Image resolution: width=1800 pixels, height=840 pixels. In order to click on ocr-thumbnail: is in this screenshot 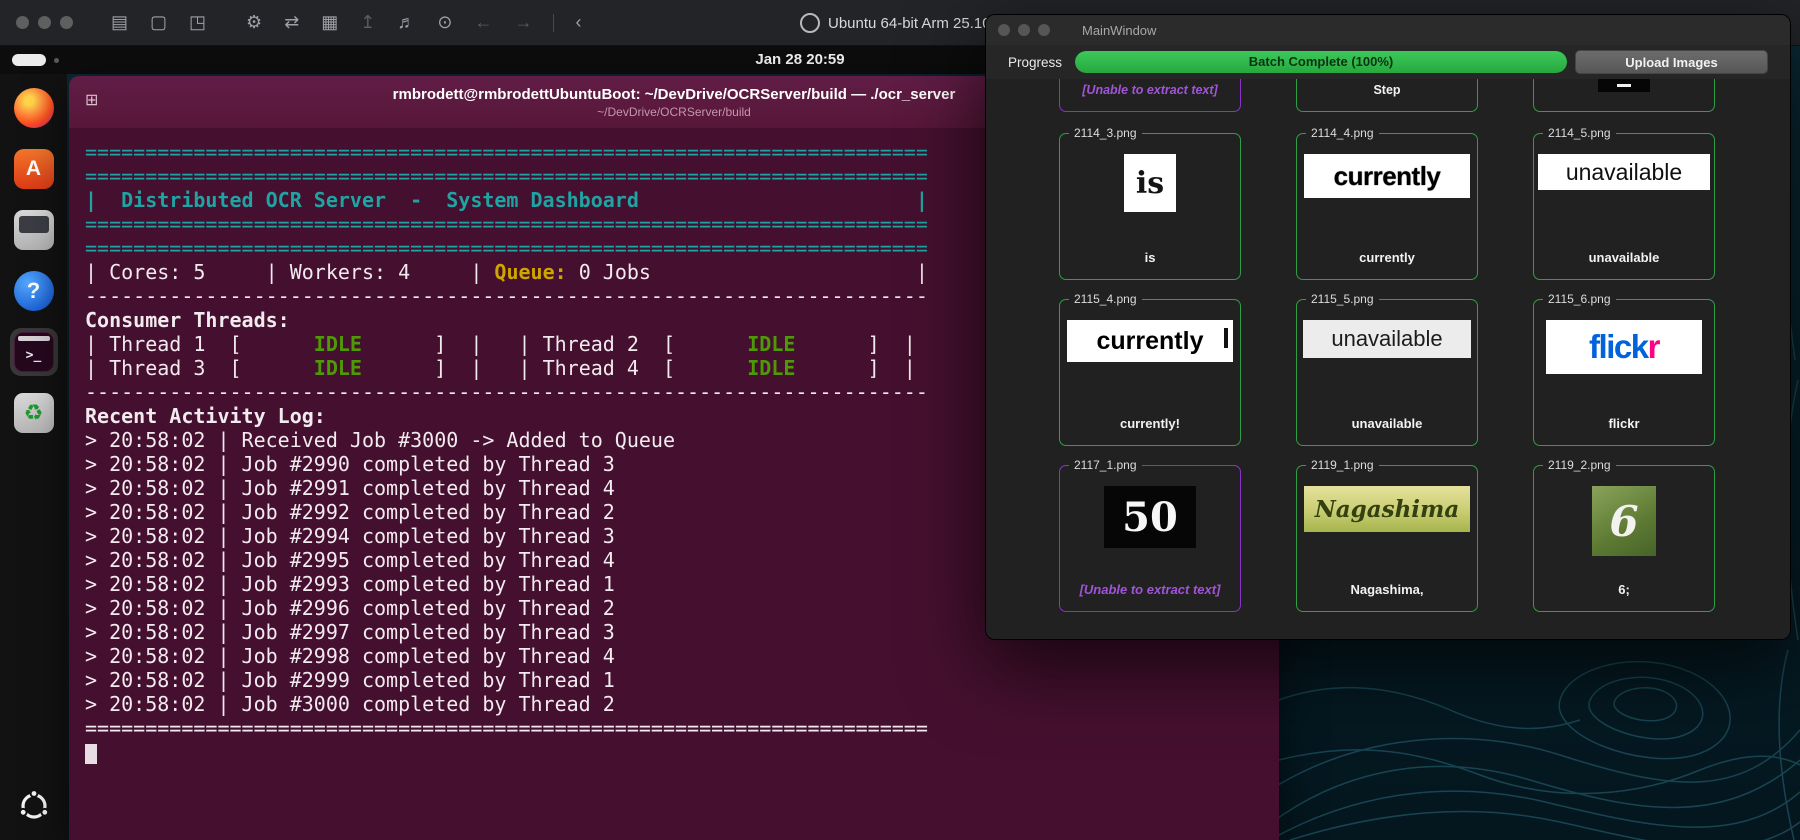, I will do `click(1150, 183)`.